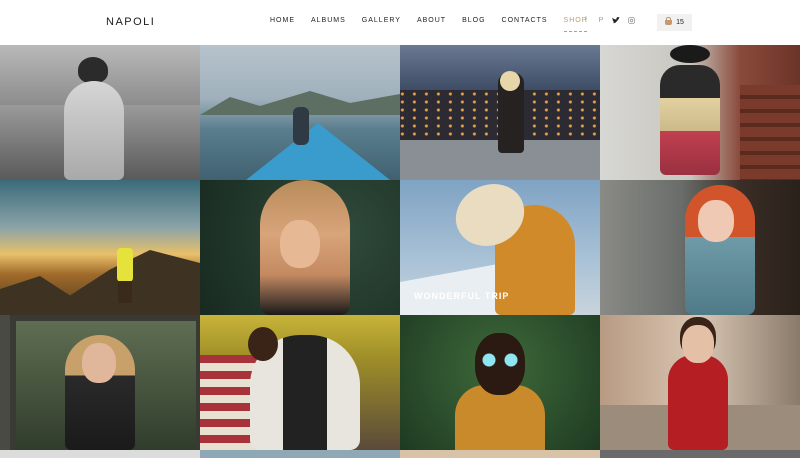  I want to click on nav-contacts: CONTACTS, so click(525, 20).